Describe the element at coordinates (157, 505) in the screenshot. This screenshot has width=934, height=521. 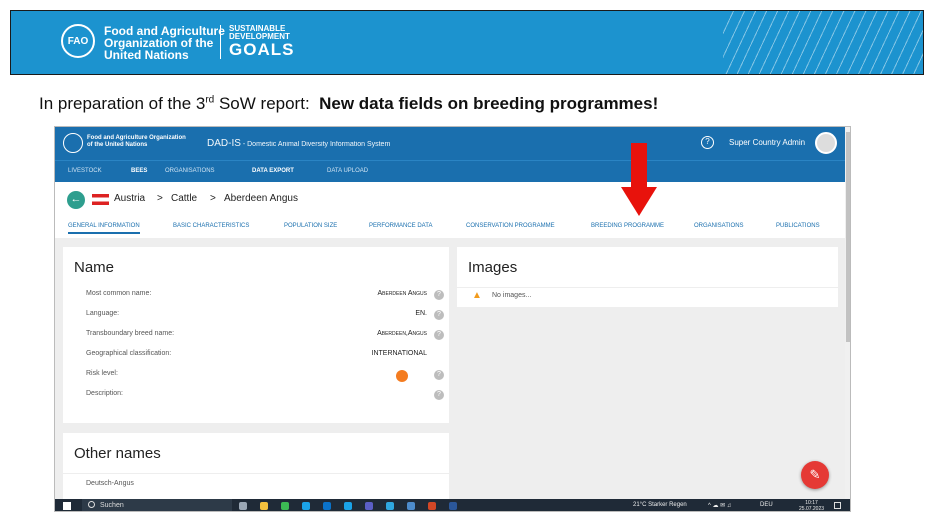
I see `taskbar-search: Suchen` at that location.